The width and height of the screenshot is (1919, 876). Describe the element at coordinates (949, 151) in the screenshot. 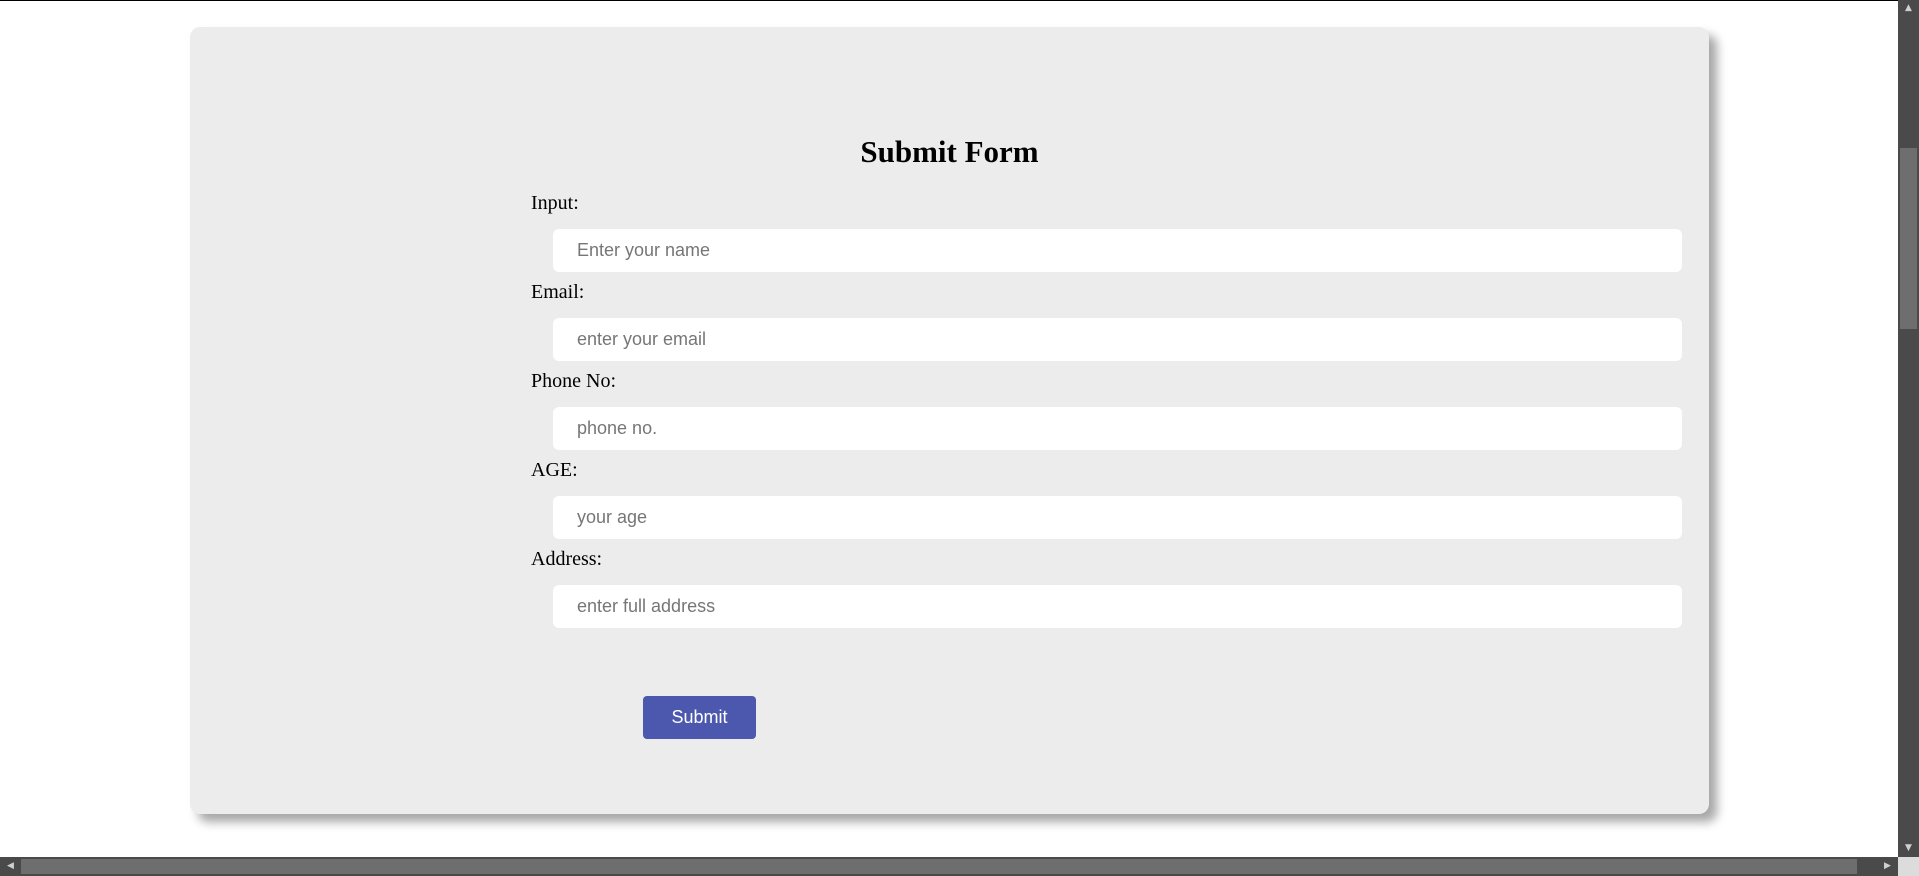

I see `form-title: Submit Form` at that location.